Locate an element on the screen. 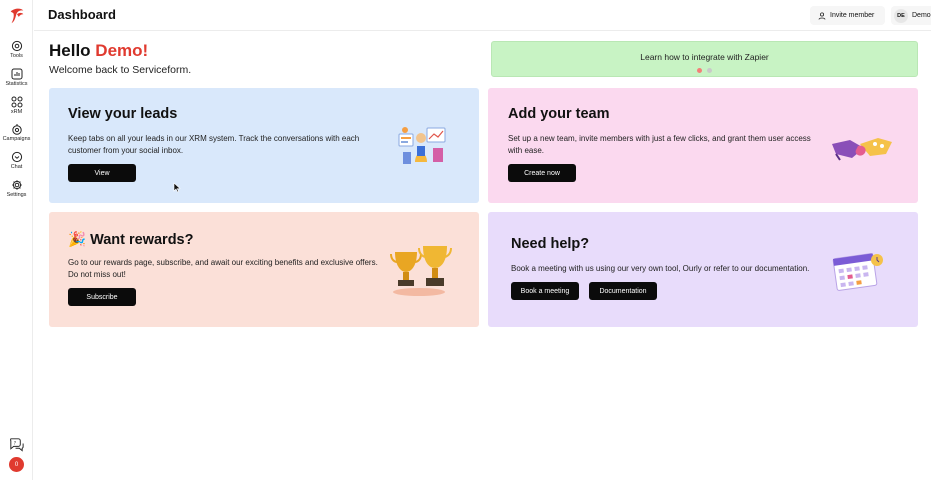  sidebar-item-statistics: Statistics is located at coordinates (16, 77).